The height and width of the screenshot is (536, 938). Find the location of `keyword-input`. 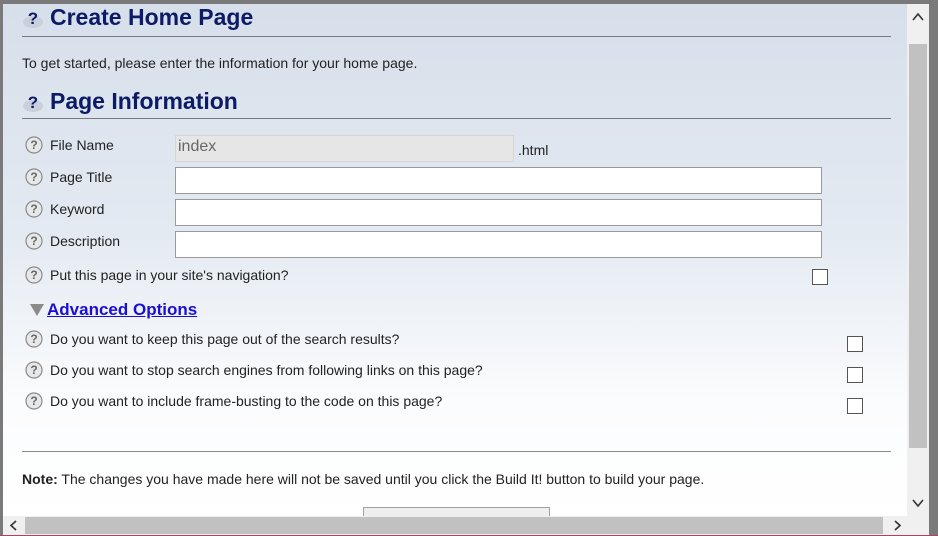

keyword-input is located at coordinates (498, 212).